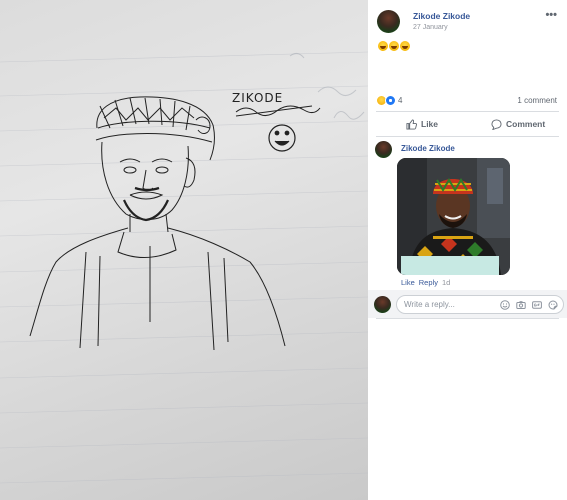 This screenshot has height=500, width=567. Describe the element at coordinates (411, 124) in the screenshot. I see `thumbs-up-icon` at that location.